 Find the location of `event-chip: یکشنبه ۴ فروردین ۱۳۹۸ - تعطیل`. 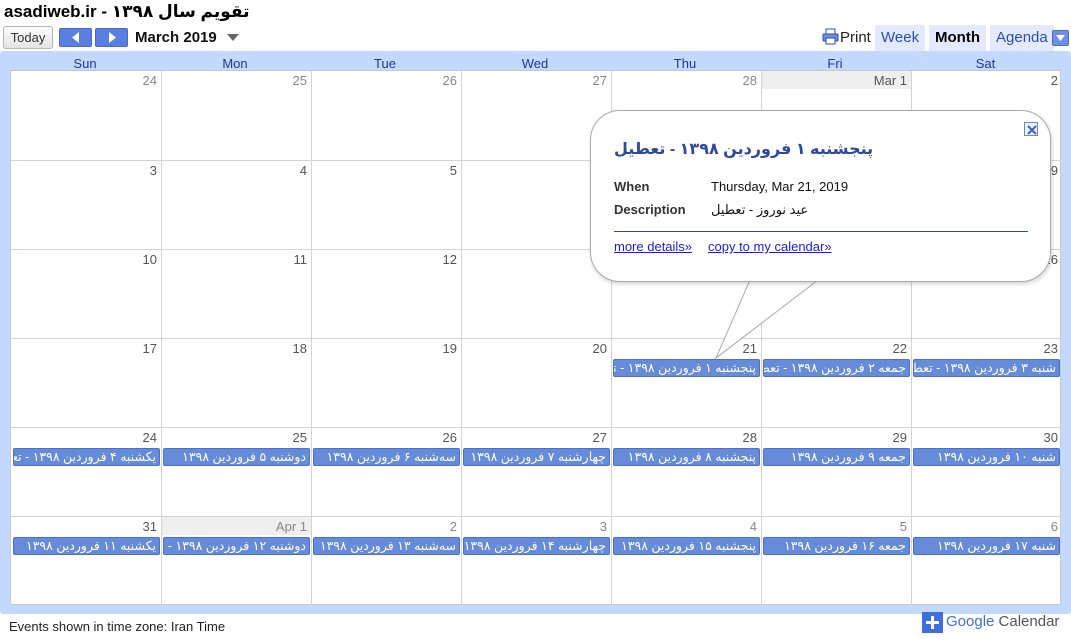

event-chip: یکشنبه ۴ فروردین ۱۳۹۸ - تعطیل is located at coordinates (86, 457).